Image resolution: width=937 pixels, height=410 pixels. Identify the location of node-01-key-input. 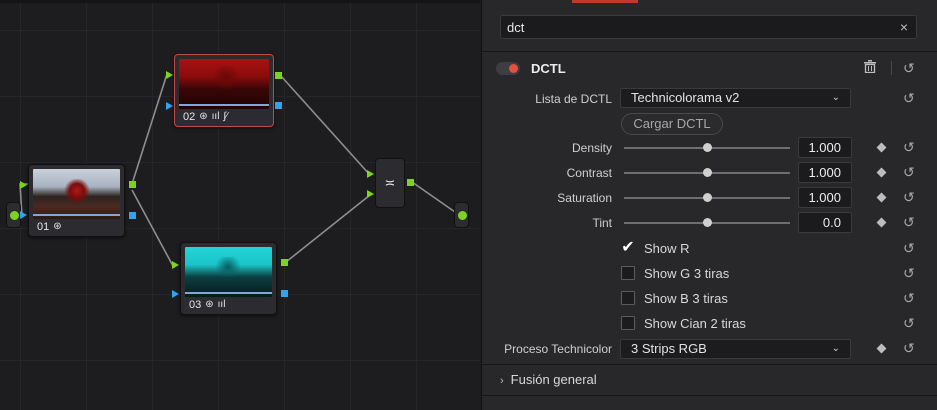
(23, 215).